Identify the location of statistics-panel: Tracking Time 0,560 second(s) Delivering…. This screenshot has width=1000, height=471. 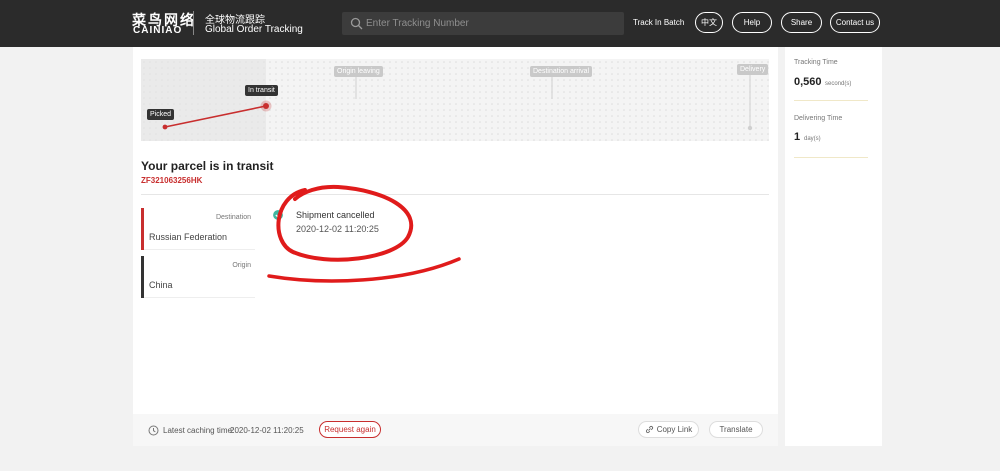
(833, 246).